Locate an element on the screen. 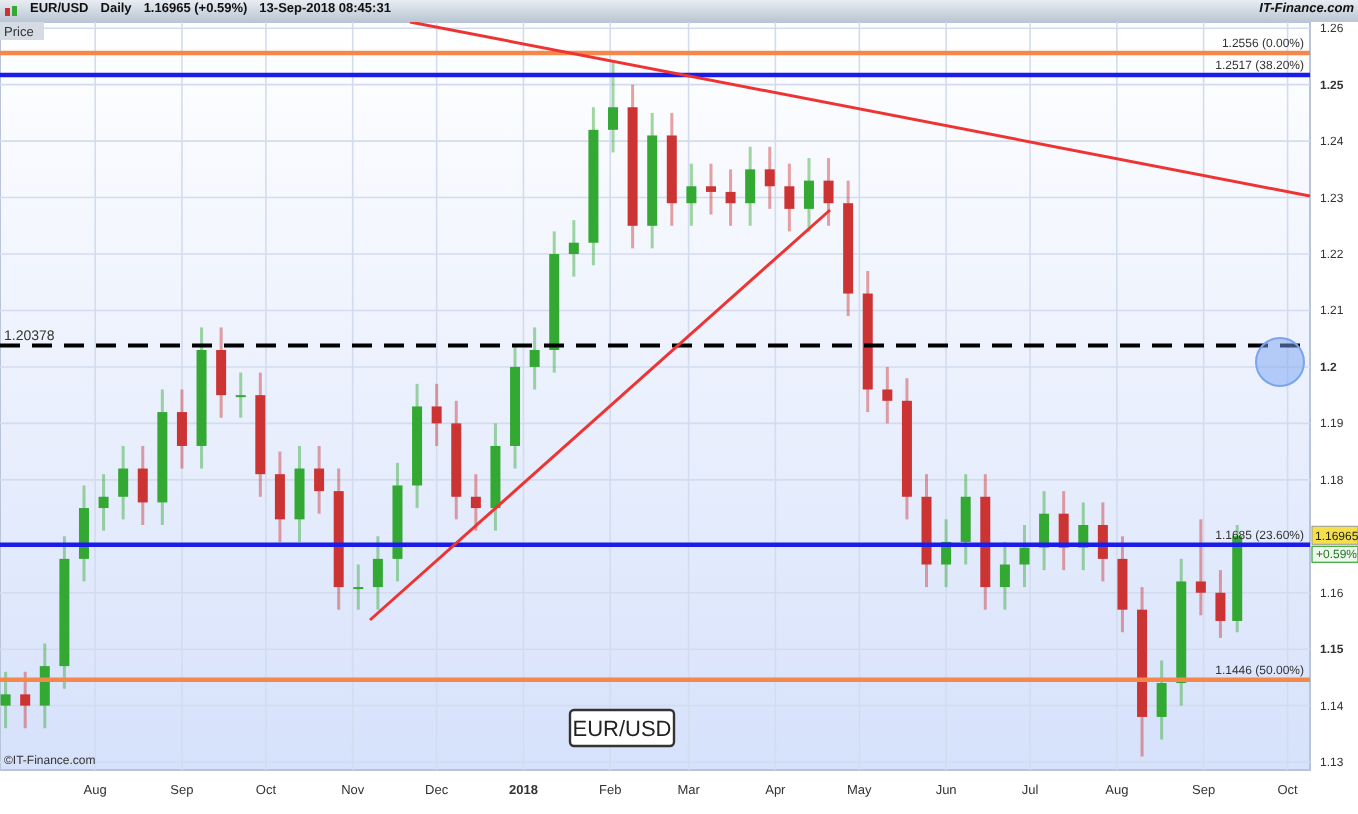  candlestick-icon is located at coordinates (11, 11).